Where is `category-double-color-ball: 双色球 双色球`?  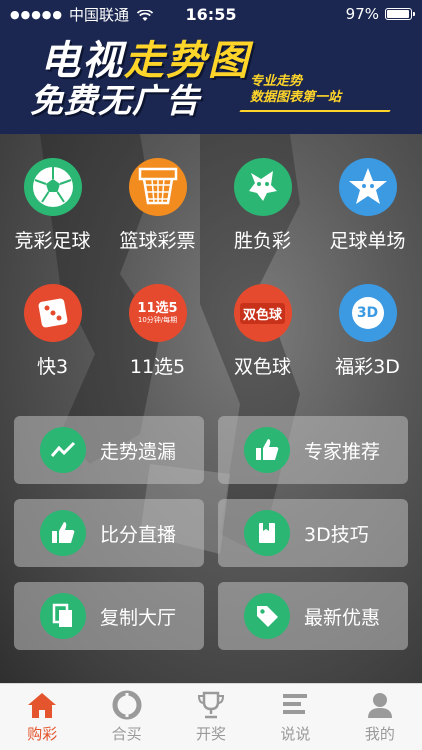 category-double-color-ball: 双色球 双色球 is located at coordinates (262, 331).